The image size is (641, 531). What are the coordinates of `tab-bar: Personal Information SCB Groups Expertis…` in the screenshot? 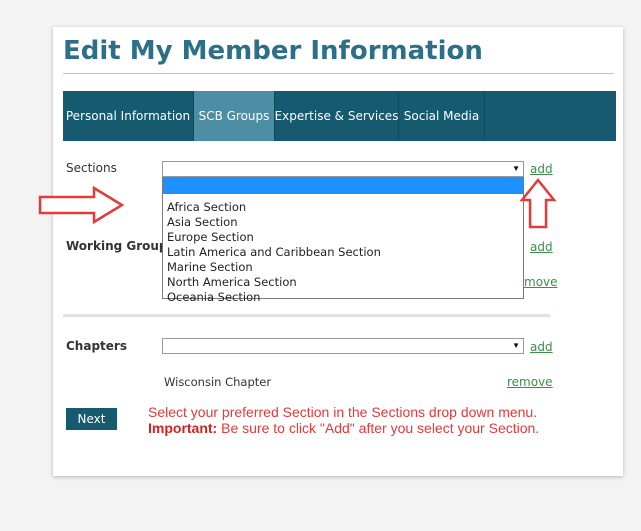 It's located at (339, 116).